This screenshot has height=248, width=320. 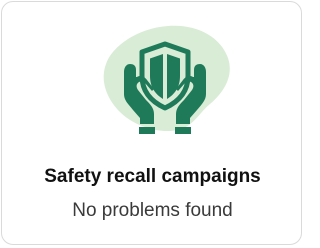 I want to click on card-status: No problems found, so click(x=152, y=210).